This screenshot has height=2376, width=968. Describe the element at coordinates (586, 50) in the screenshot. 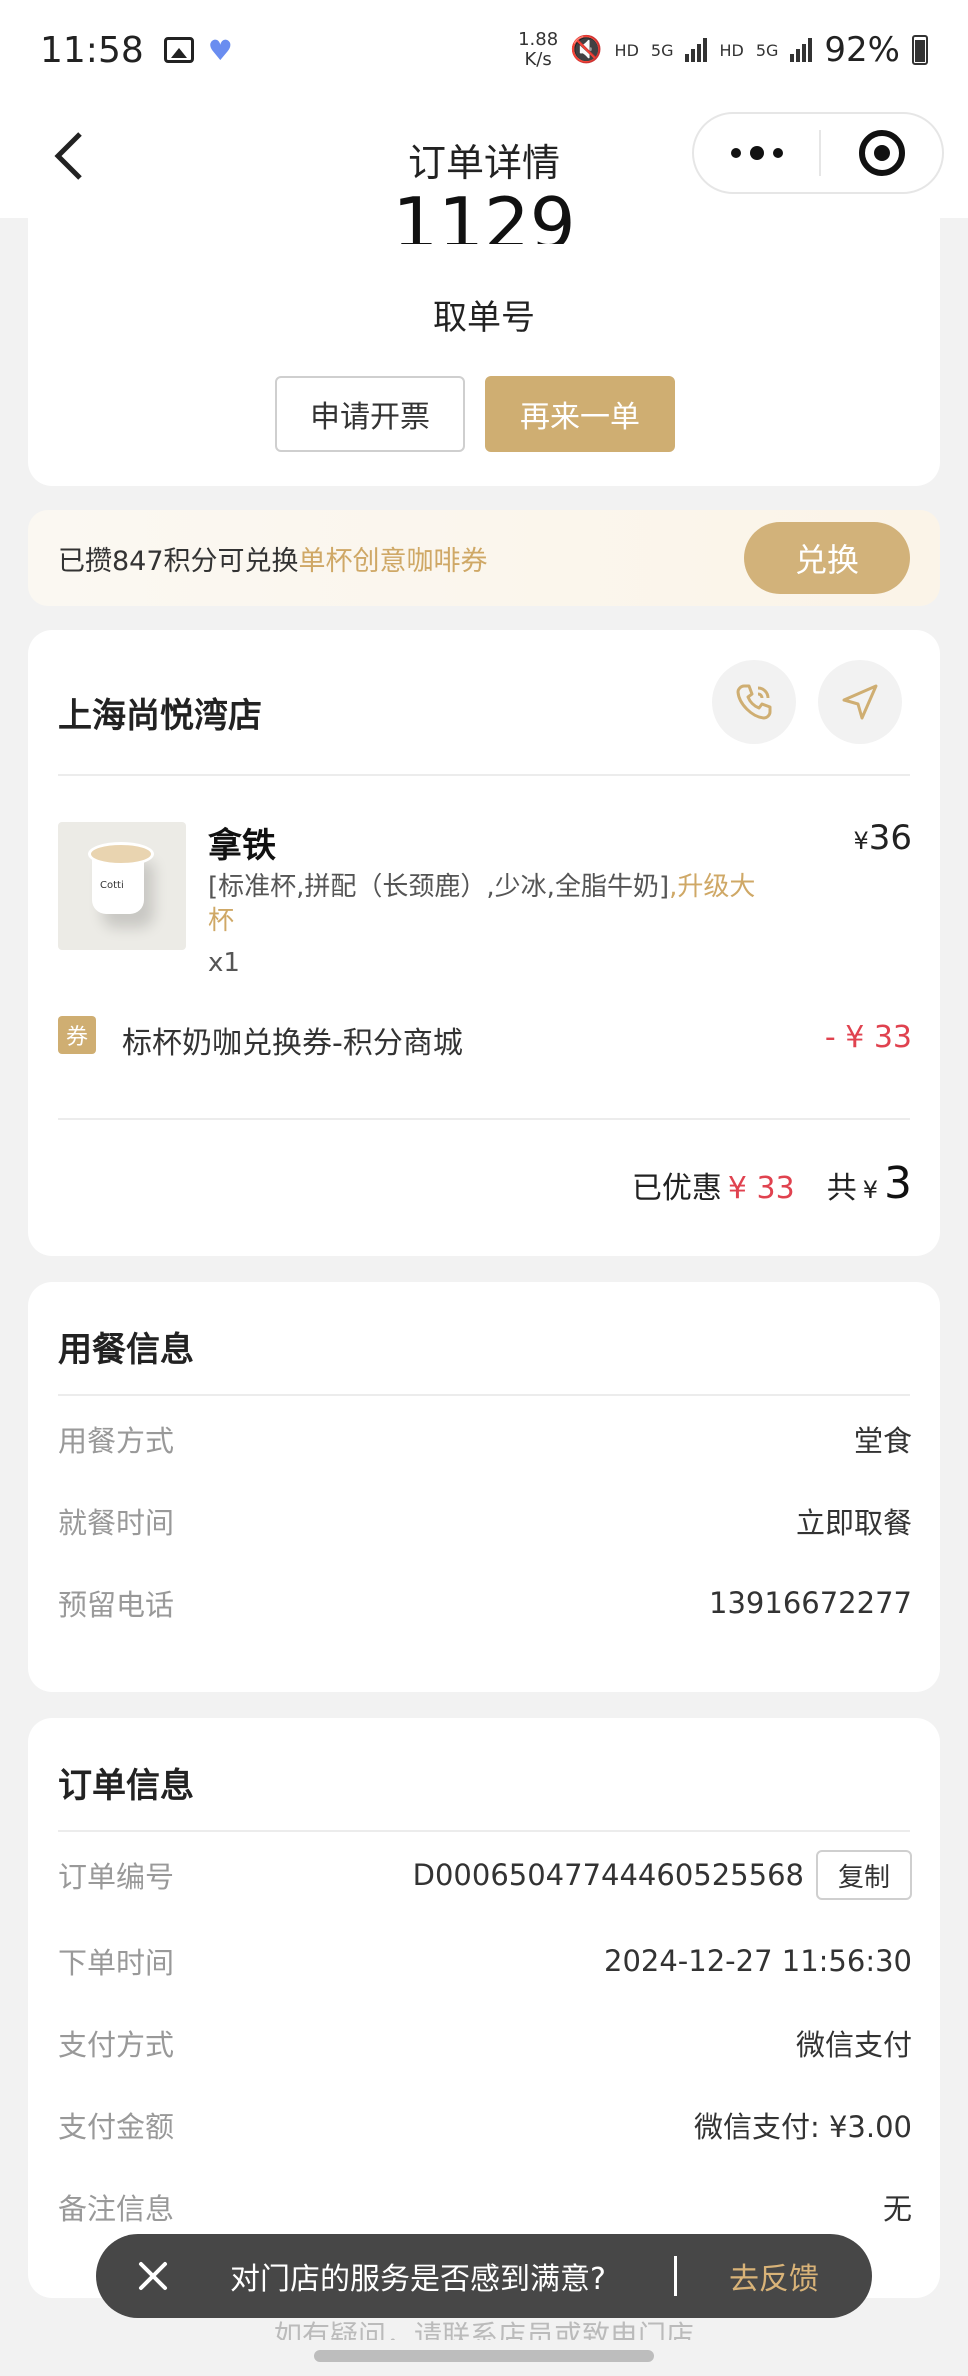

I see `mute-icon: 🔇` at that location.